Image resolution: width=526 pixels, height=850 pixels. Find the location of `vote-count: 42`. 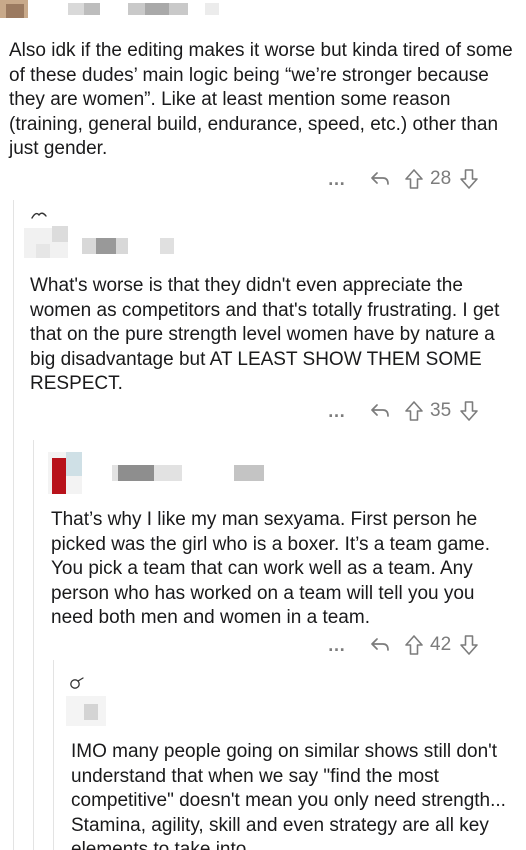

vote-count: 42 is located at coordinates (441, 644).